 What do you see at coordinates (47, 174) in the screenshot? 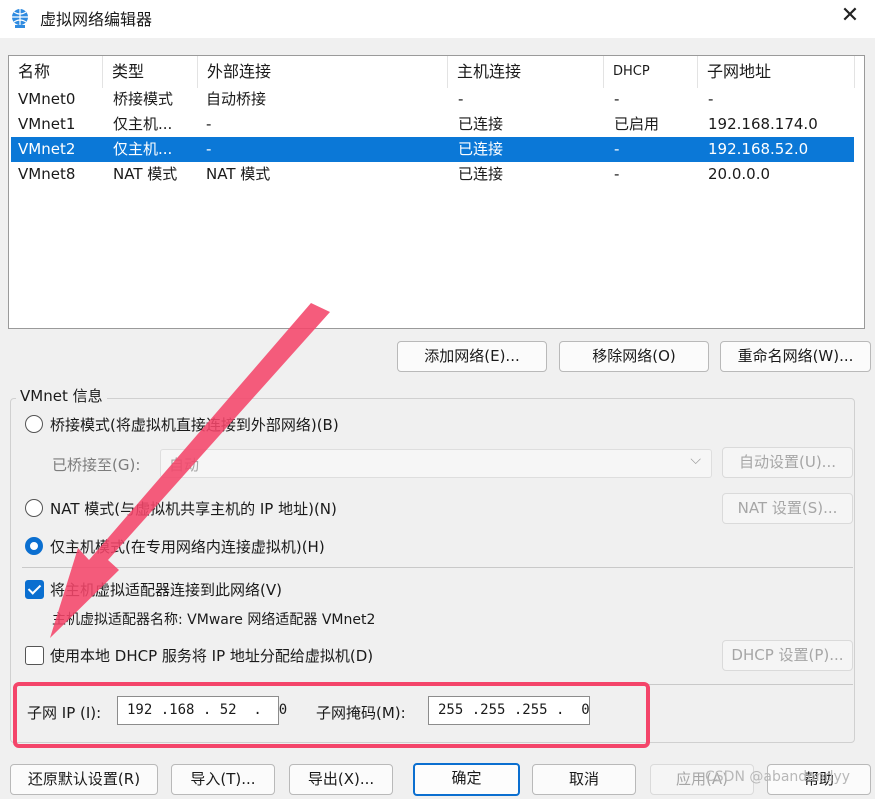
I see `cell-name: VMnet8` at bounding box center [47, 174].